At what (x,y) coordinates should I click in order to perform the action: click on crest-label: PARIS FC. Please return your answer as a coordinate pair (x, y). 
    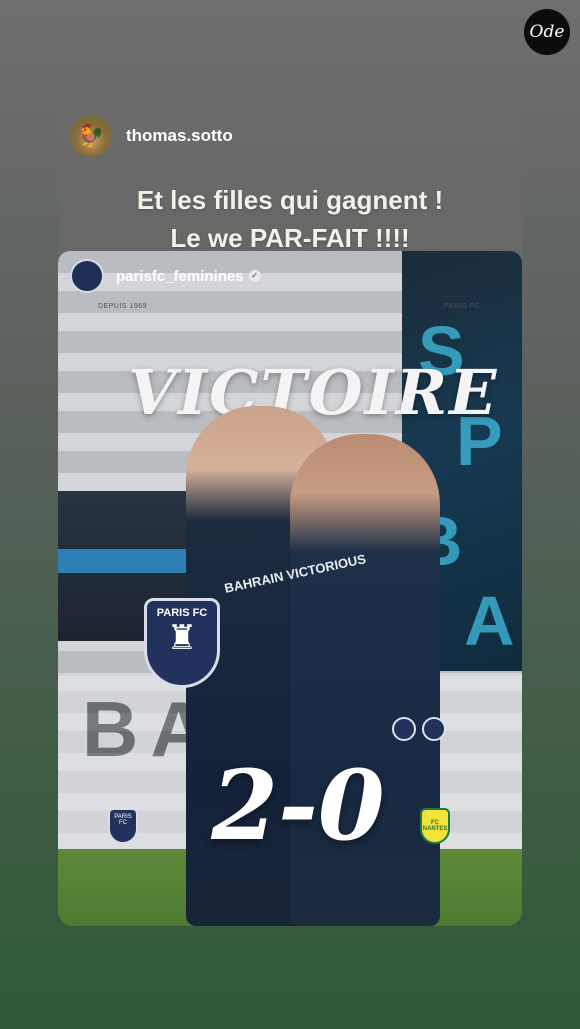
    Looking at the image, I should click on (182, 613).